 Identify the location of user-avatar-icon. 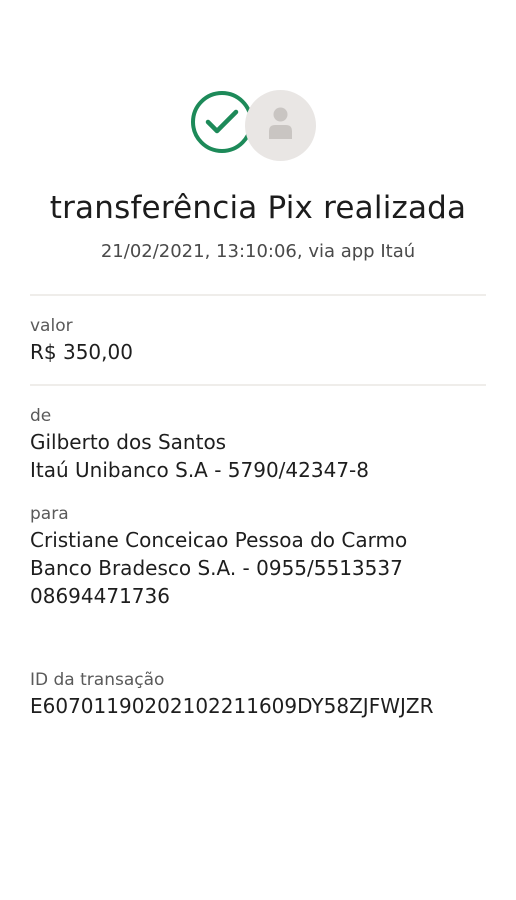
(280, 125).